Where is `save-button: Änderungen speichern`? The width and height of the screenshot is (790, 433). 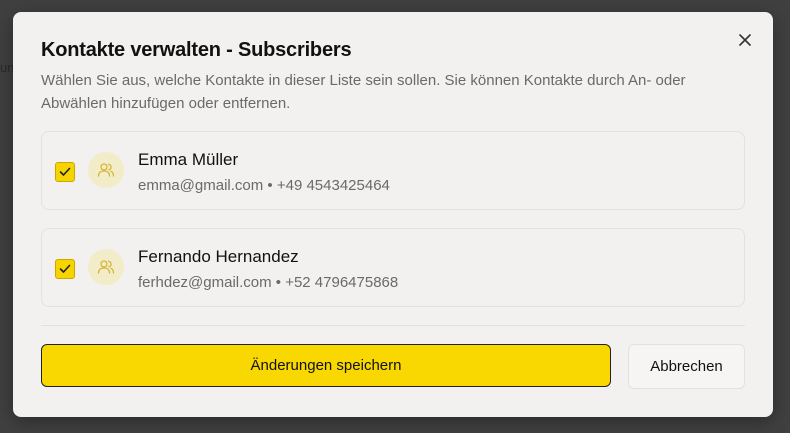
save-button: Änderungen speichern is located at coordinates (326, 365).